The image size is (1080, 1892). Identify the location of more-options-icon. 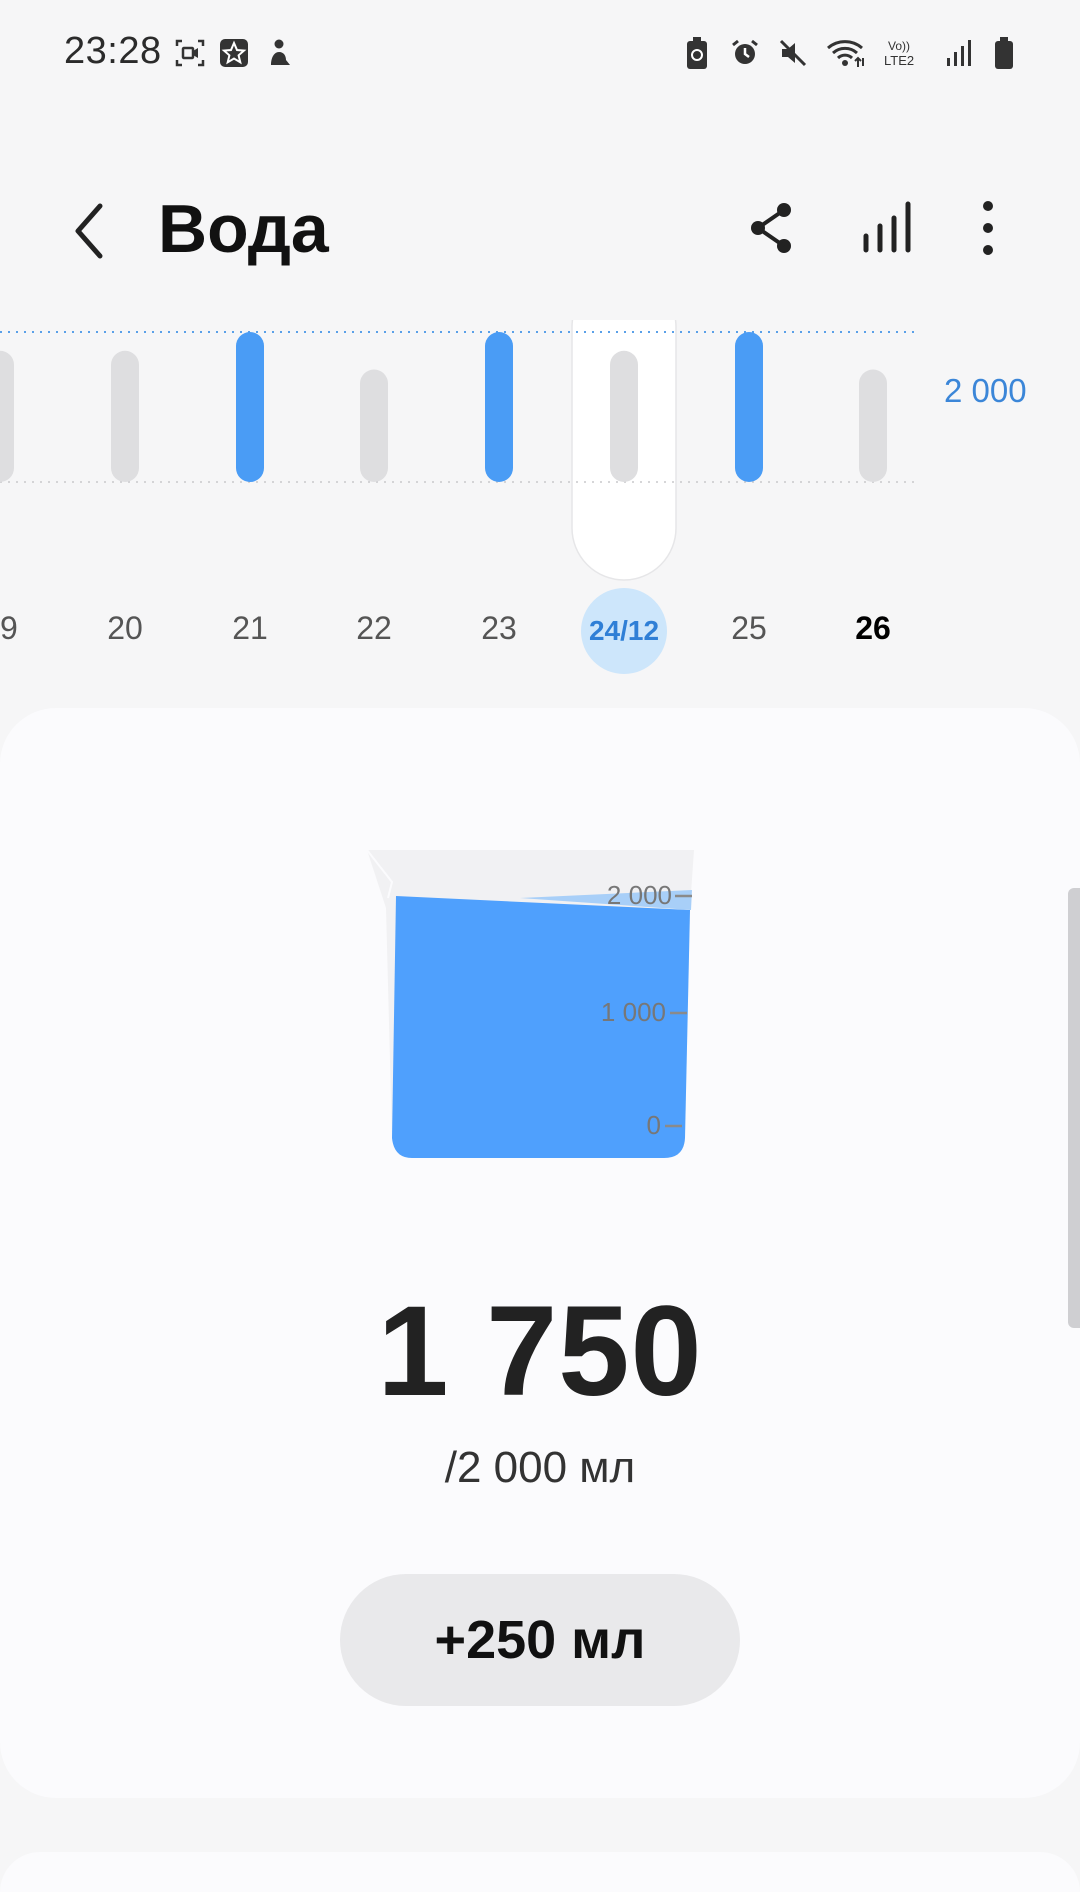
(988, 228).